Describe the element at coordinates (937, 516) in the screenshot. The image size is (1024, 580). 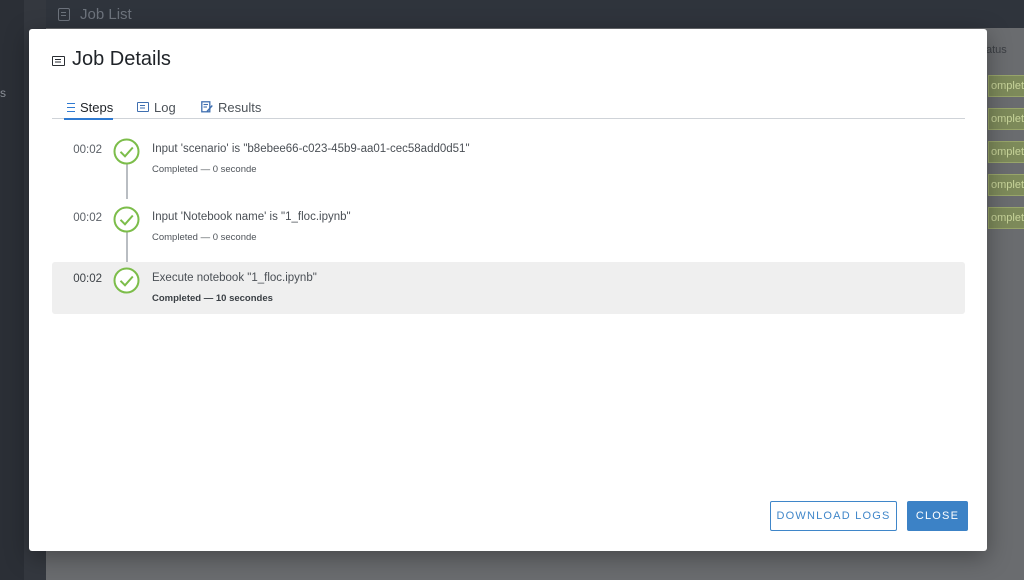
I see `close-button: CLOSE` at that location.